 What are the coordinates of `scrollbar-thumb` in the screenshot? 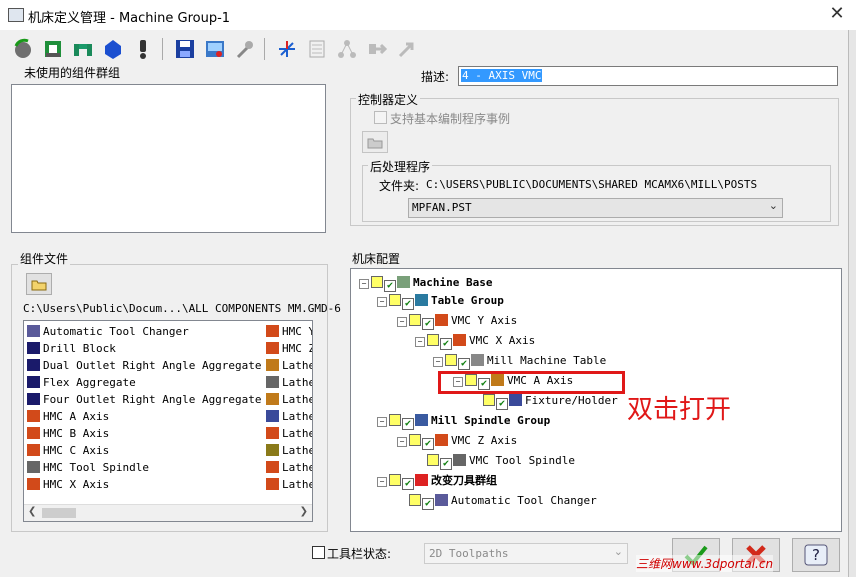 It's located at (59, 513).